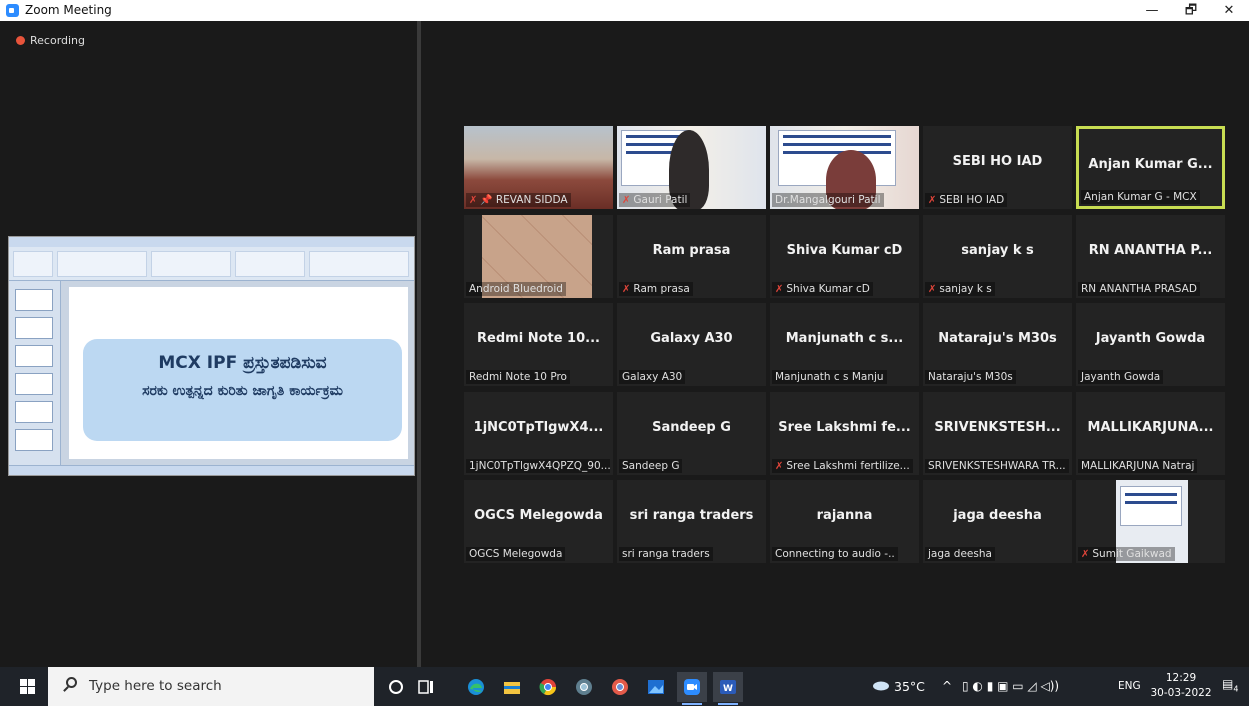  Describe the element at coordinates (656, 687) in the screenshot. I see `photos-icon` at that location.